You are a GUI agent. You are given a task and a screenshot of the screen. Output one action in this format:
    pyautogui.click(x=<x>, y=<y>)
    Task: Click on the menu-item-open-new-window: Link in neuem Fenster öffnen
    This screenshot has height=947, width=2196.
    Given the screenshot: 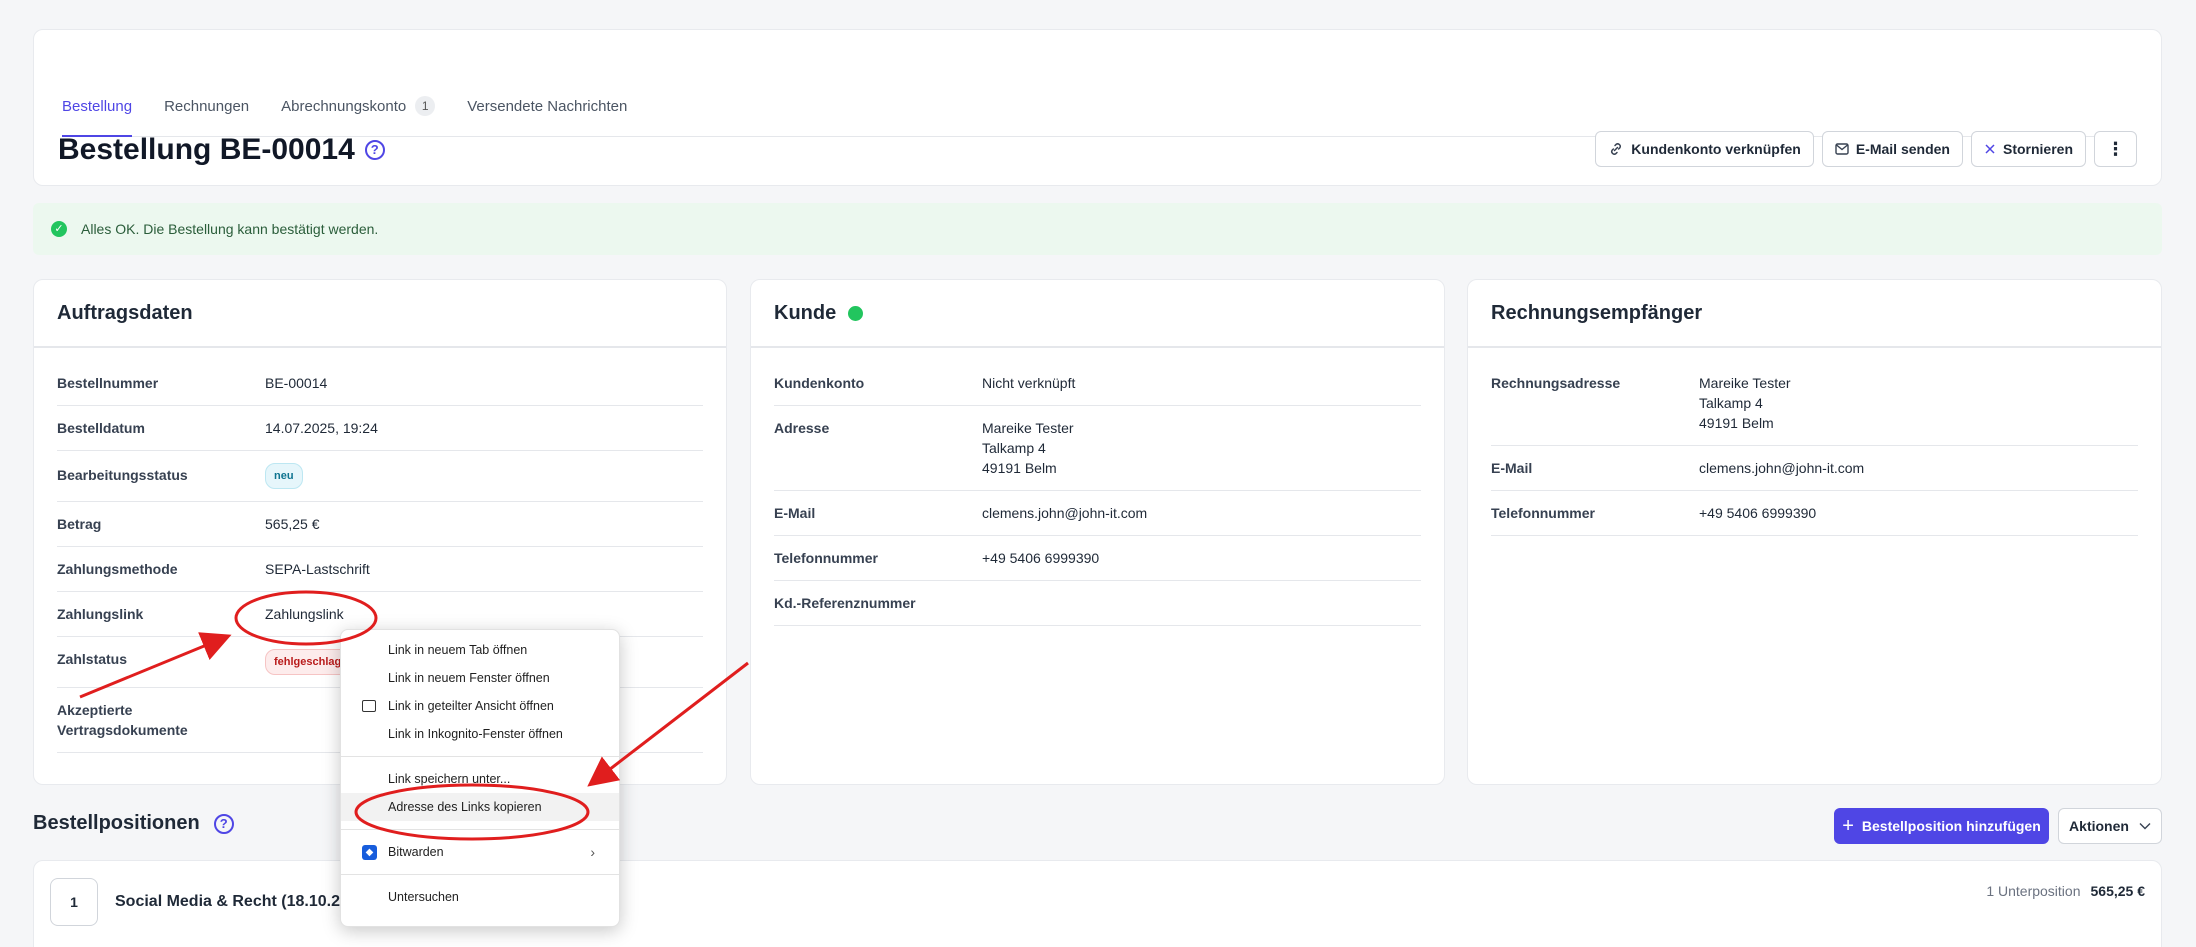 What is the action you would take?
    pyautogui.click(x=480, y=678)
    